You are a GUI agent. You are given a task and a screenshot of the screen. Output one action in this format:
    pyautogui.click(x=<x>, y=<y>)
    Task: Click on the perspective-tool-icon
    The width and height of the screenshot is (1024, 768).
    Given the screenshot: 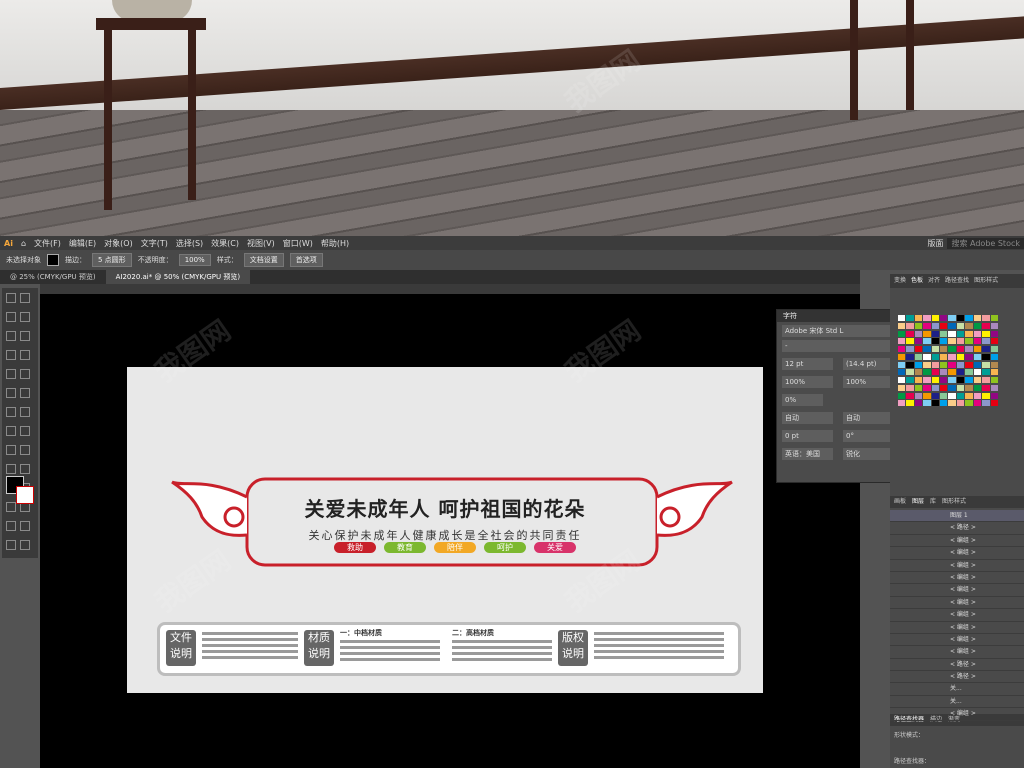 What is the action you would take?
    pyautogui.click(x=25, y=450)
    